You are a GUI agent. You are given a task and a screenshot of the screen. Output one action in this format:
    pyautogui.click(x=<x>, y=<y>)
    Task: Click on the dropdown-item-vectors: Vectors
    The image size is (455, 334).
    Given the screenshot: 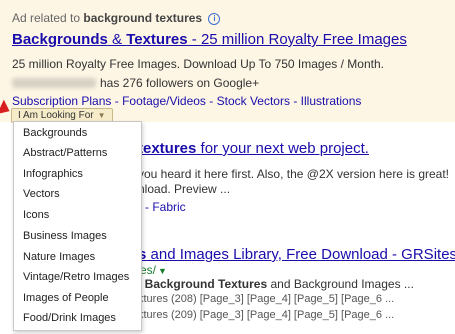 What is the action you would take?
    pyautogui.click(x=41, y=194)
    